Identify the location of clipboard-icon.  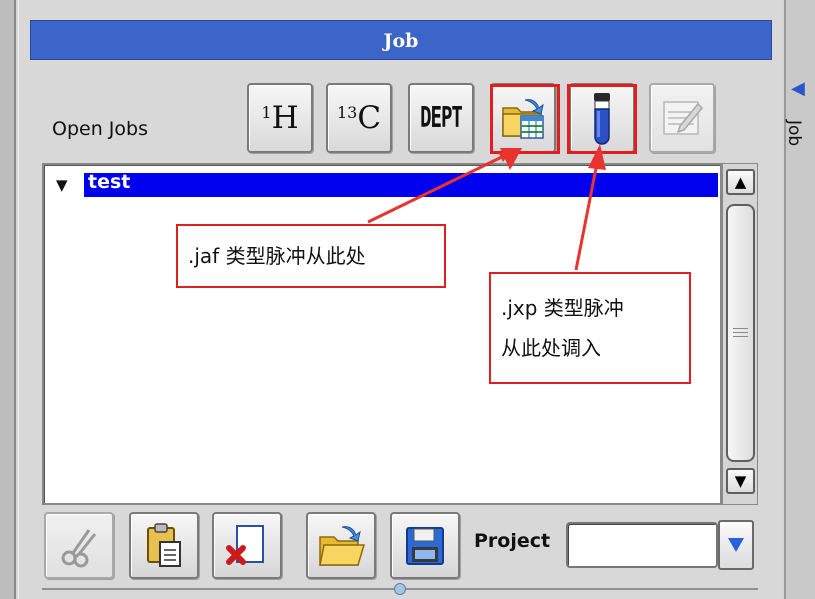
(164, 544).